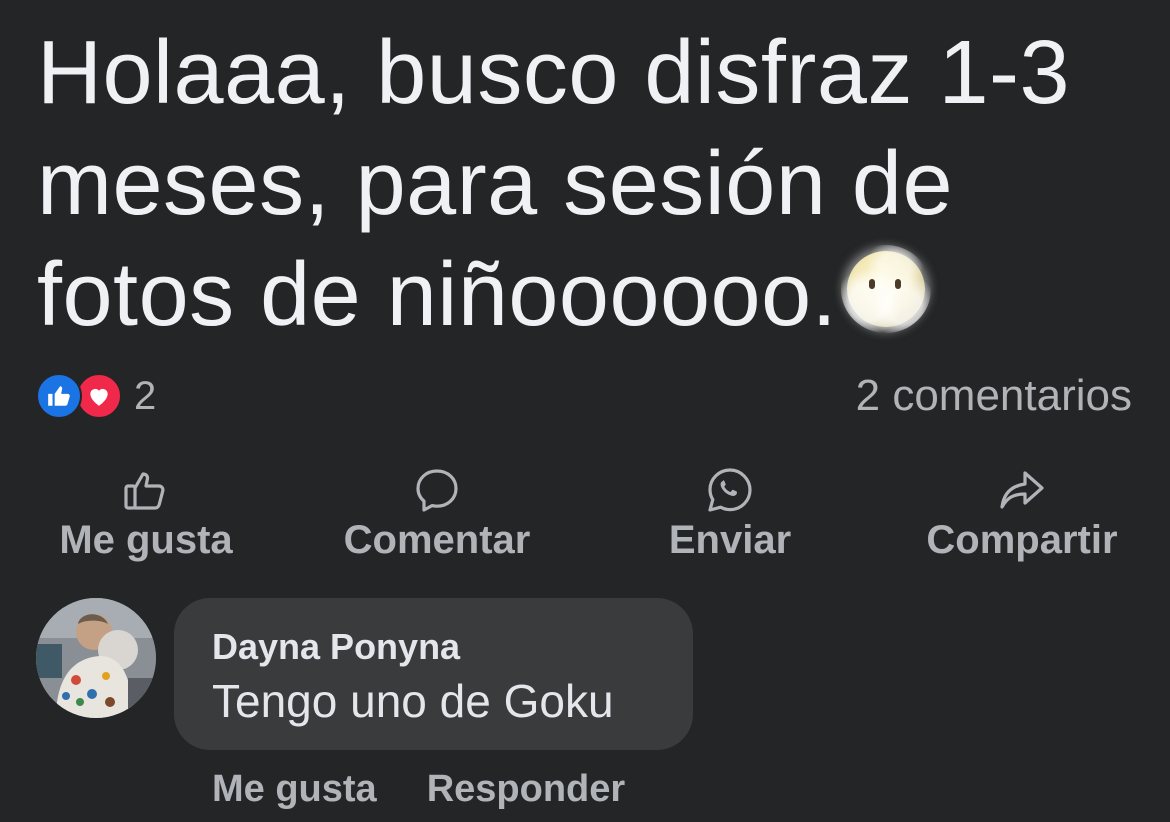 The image size is (1170, 822). What do you see at coordinates (413, 701) in the screenshot?
I see `comment-text: Tengo uno de Goku` at bounding box center [413, 701].